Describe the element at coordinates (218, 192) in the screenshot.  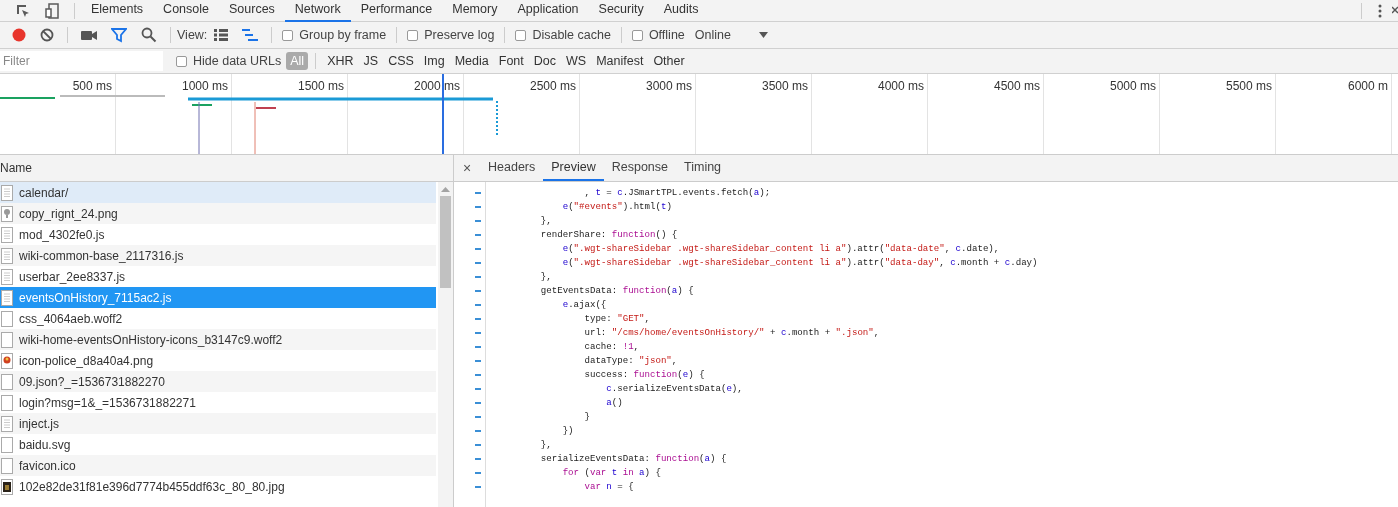
I see `request-row: calendar/` at that location.